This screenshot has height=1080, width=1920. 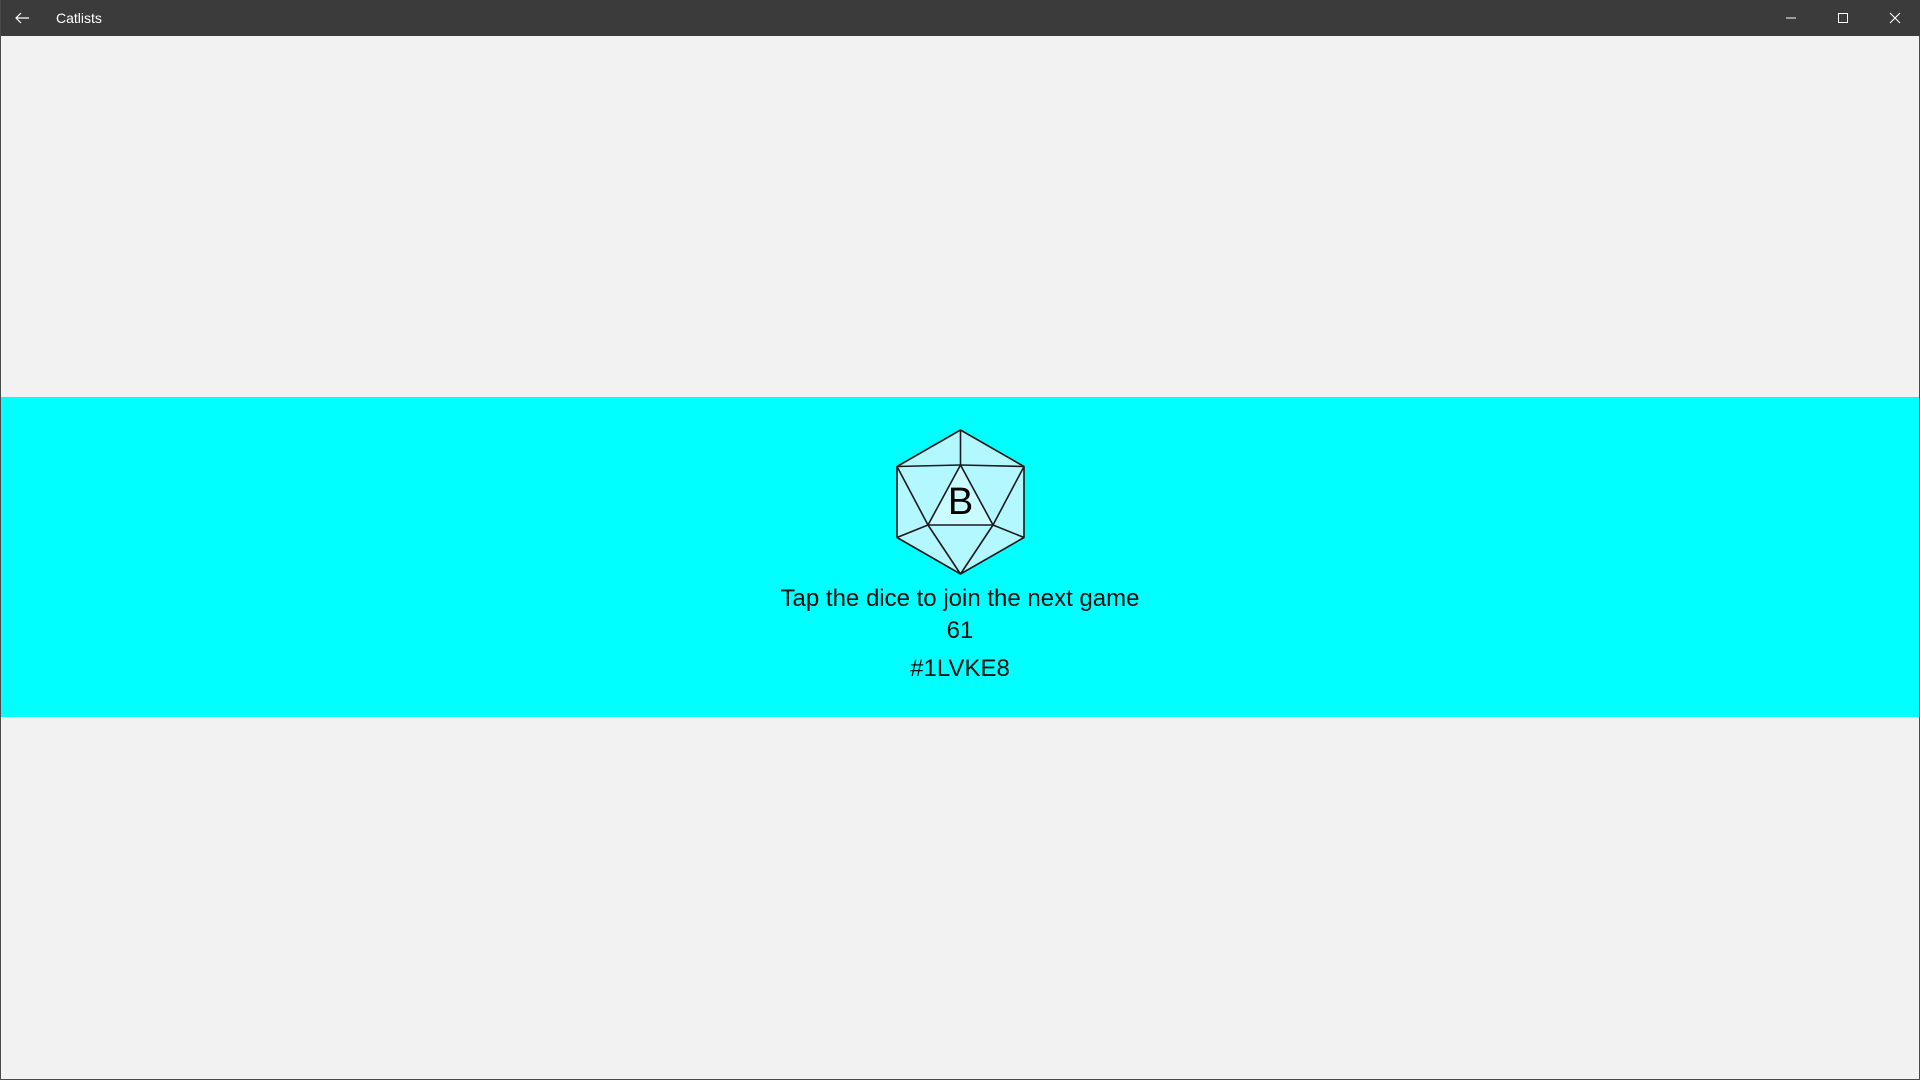 I want to click on back-arrow-icon, so click(x=22, y=18).